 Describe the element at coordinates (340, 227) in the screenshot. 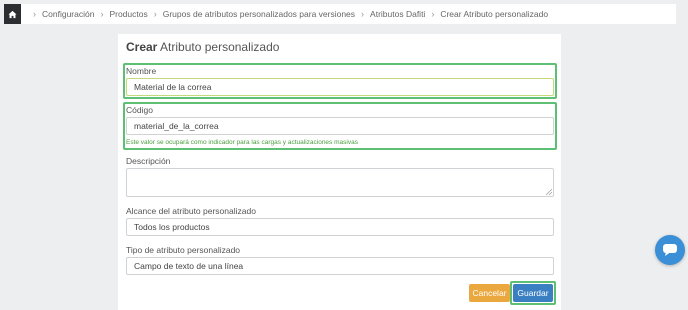

I see `alcance-select: Todos los productos` at that location.